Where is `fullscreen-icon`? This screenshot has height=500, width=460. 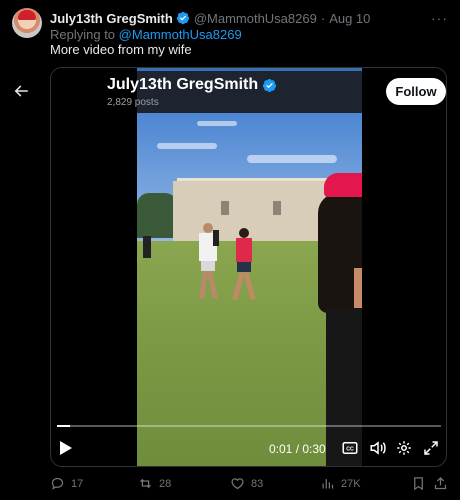
fullscreen-icon is located at coordinates (431, 448).